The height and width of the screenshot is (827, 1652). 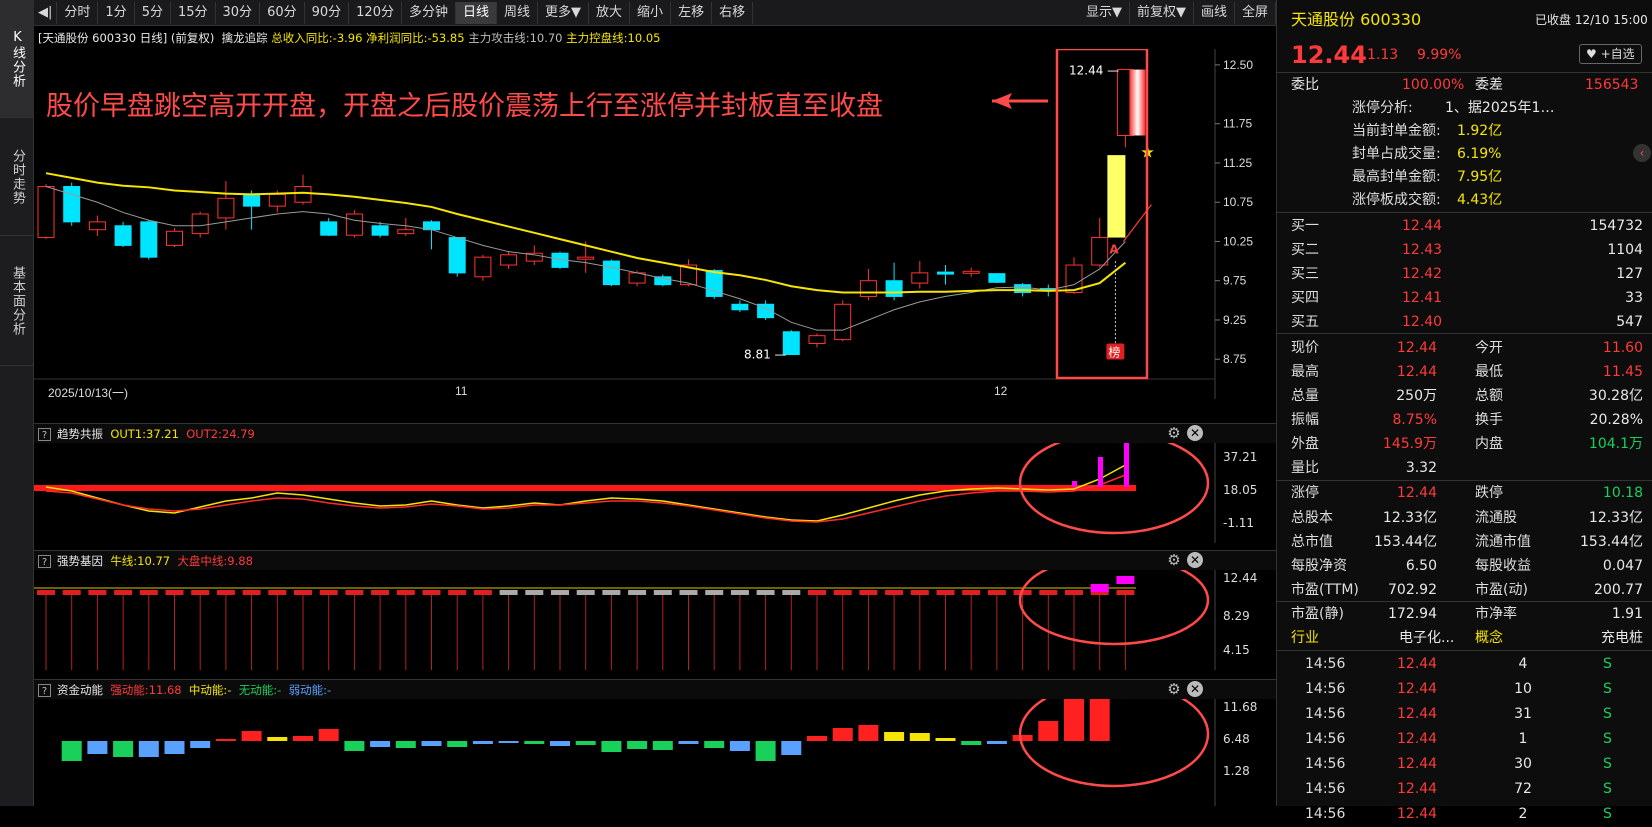 What do you see at coordinates (1235, 359) in the screenshot?
I see `y-tick-label: 8.75` at bounding box center [1235, 359].